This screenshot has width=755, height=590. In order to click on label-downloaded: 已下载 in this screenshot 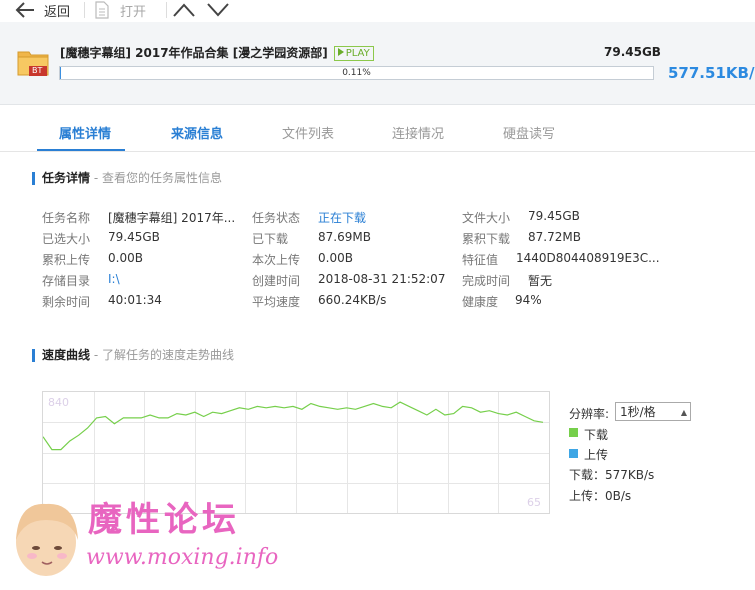, I will do `click(270, 239)`.